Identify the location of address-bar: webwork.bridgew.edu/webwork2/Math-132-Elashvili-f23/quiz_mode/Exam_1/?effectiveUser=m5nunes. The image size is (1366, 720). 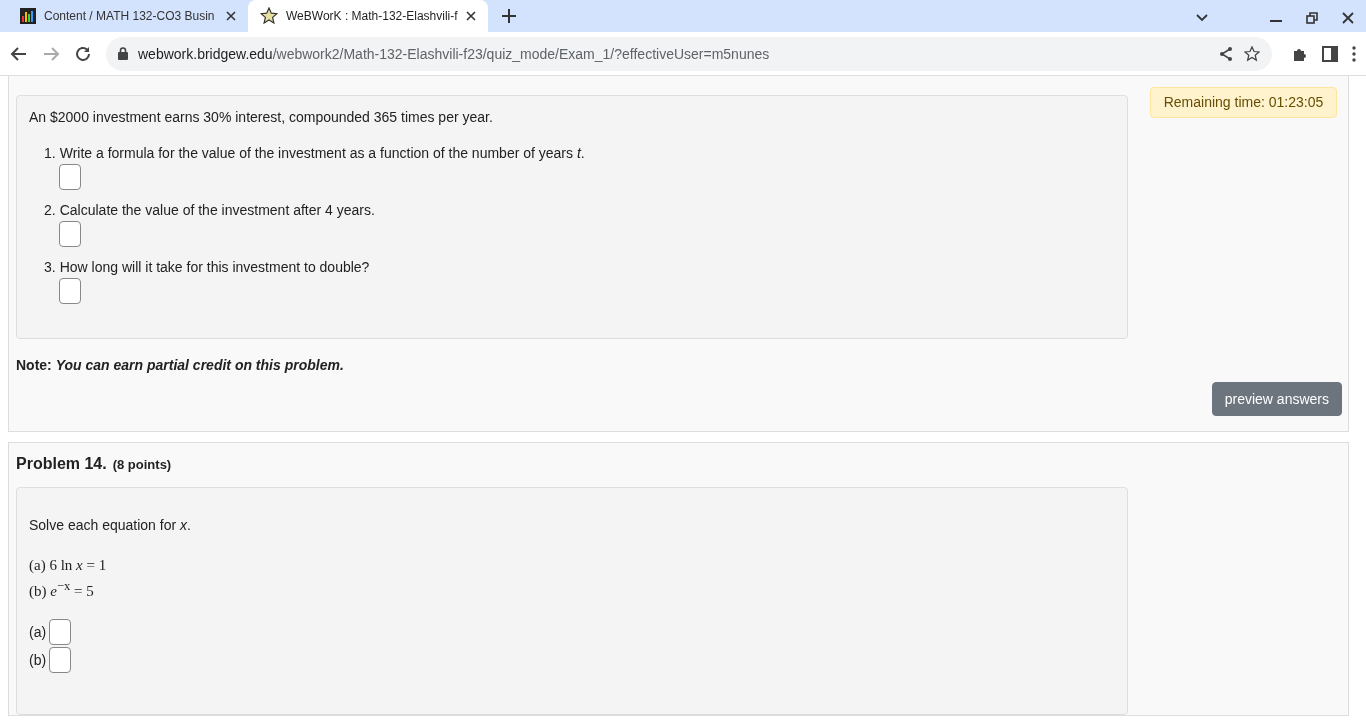
(689, 53).